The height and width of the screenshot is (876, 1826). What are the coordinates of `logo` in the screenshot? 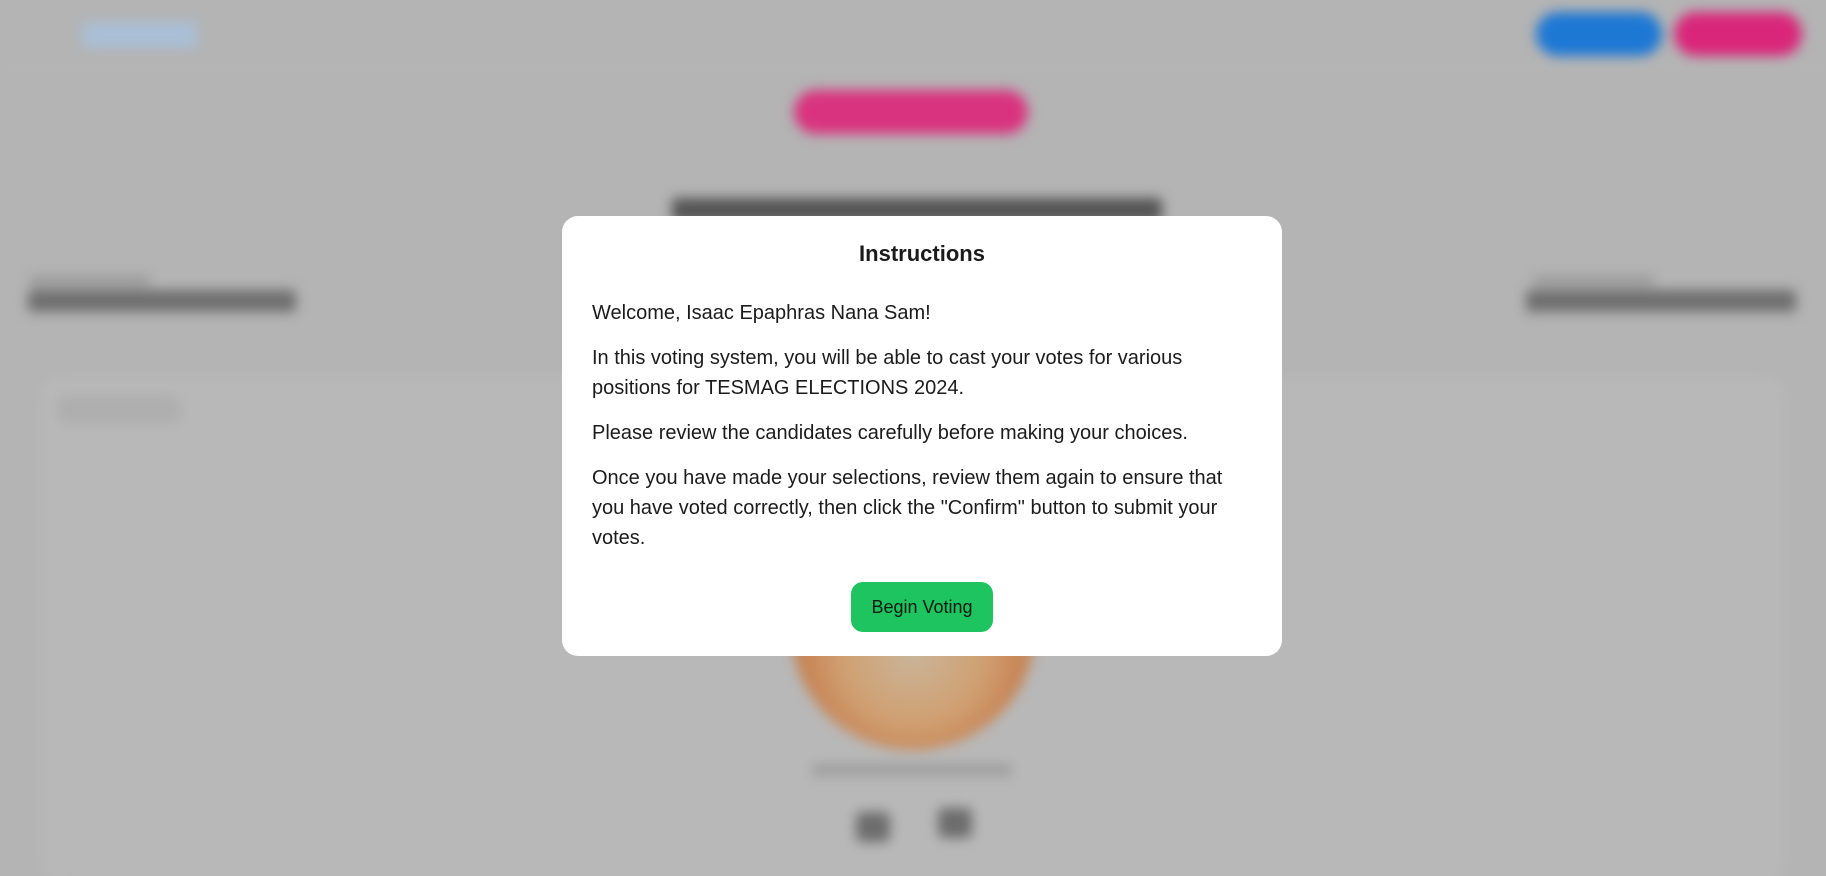 It's located at (140, 35).